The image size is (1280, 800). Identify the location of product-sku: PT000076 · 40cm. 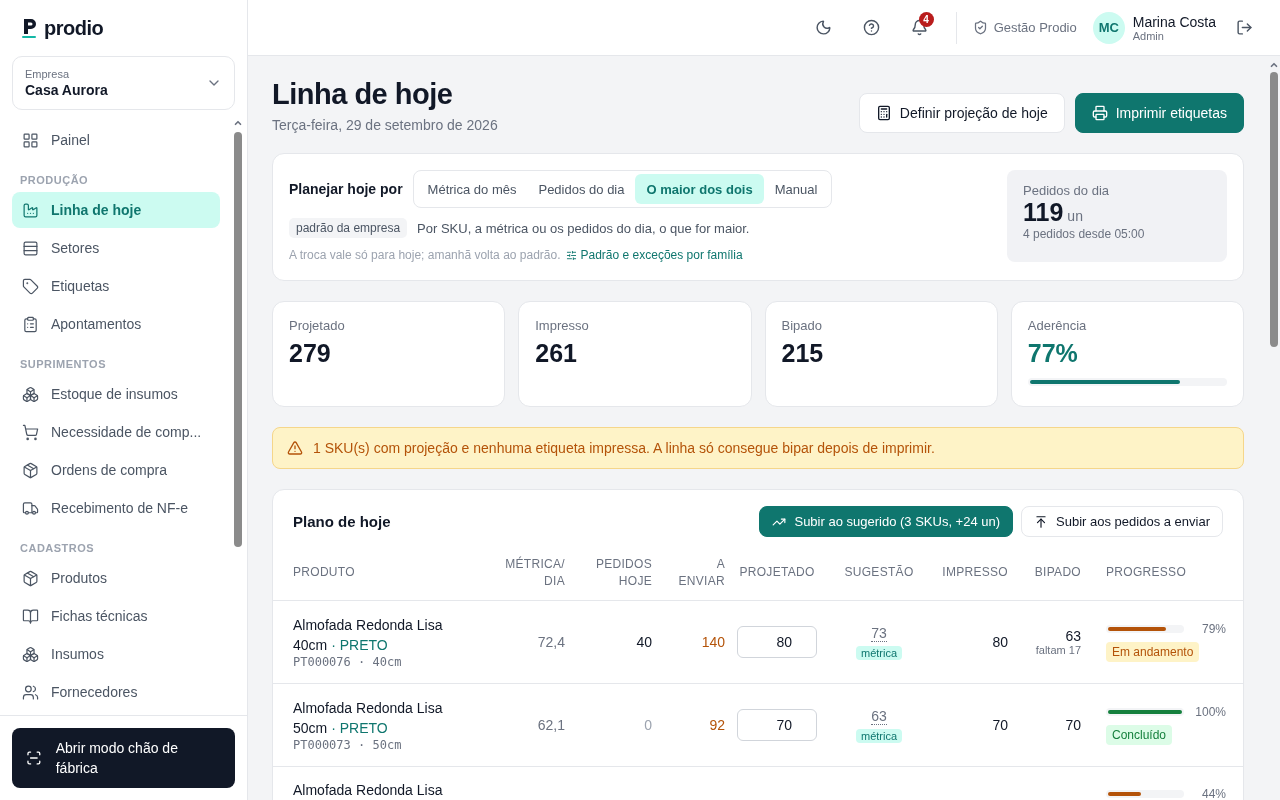
(348, 662).